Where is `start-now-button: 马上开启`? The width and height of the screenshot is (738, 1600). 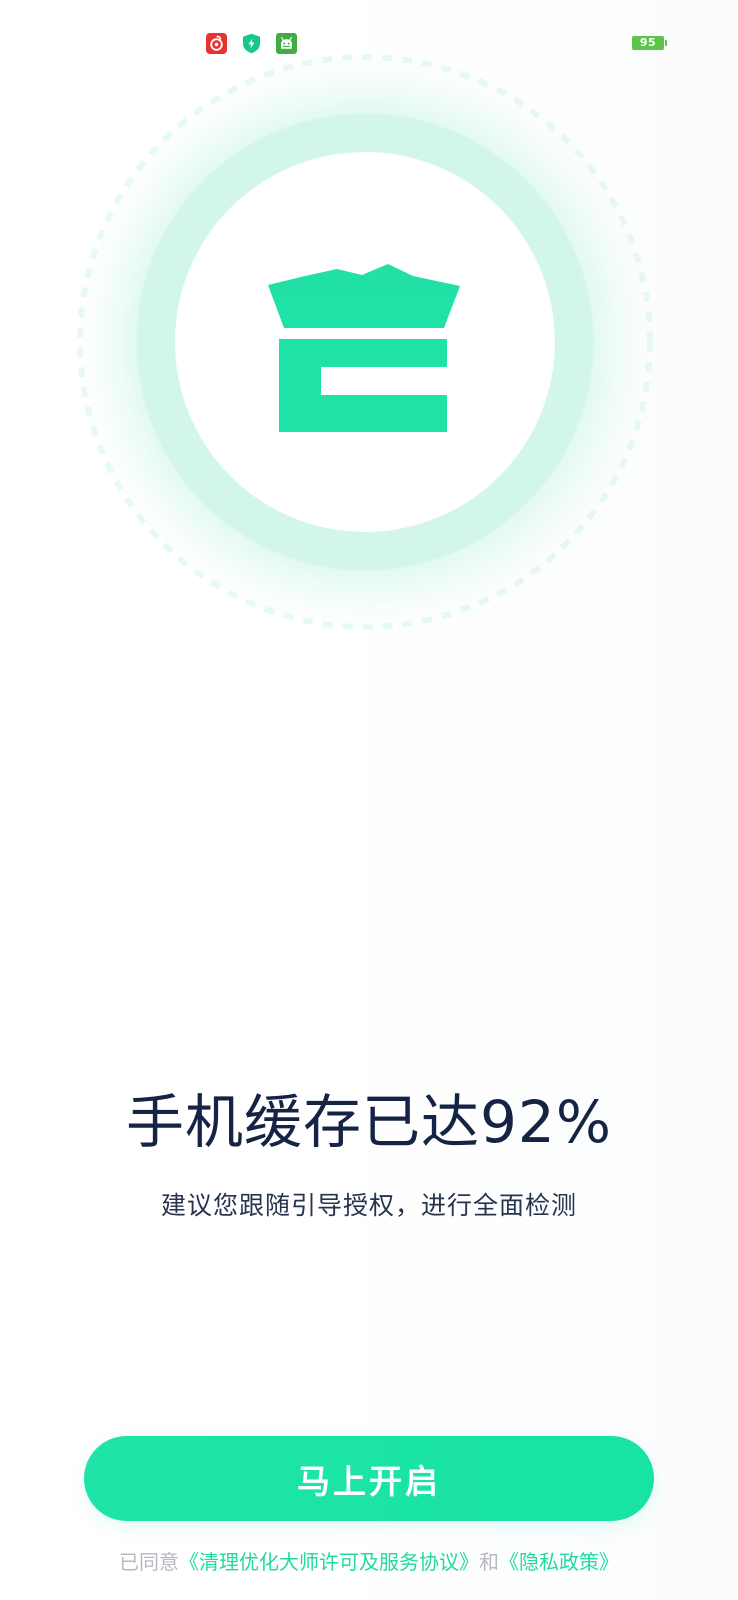
start-now-button: 马上开启 is located at coordinates (369, 1478).